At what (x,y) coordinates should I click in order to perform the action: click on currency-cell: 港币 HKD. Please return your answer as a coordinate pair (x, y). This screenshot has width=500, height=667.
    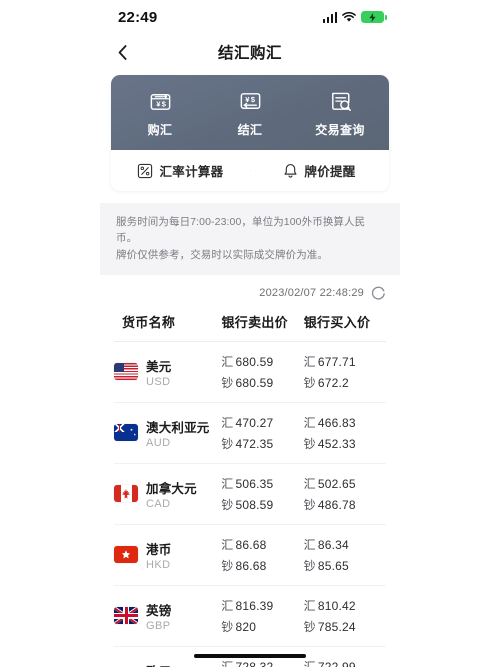
    Looking at the image, I should click on (167, 555).